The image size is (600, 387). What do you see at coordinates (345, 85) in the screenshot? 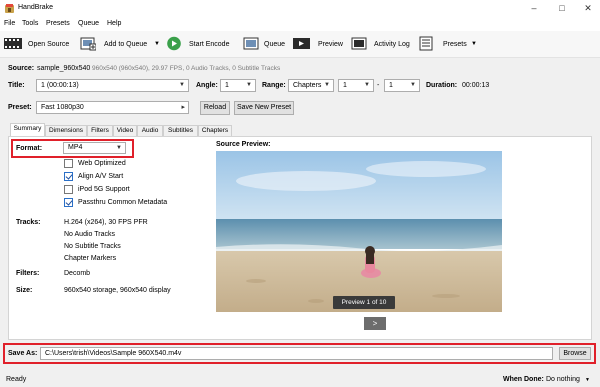
I see `range-start-value: 1` at bounding box center [345, 85].